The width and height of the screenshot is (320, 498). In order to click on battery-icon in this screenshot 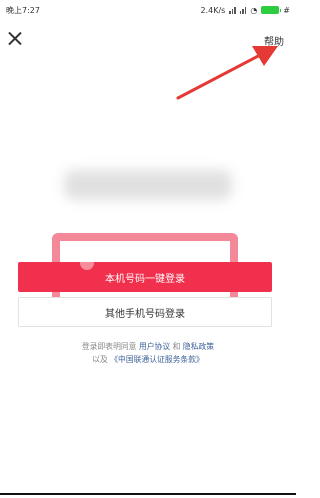, I will do `click(271, 10)`.